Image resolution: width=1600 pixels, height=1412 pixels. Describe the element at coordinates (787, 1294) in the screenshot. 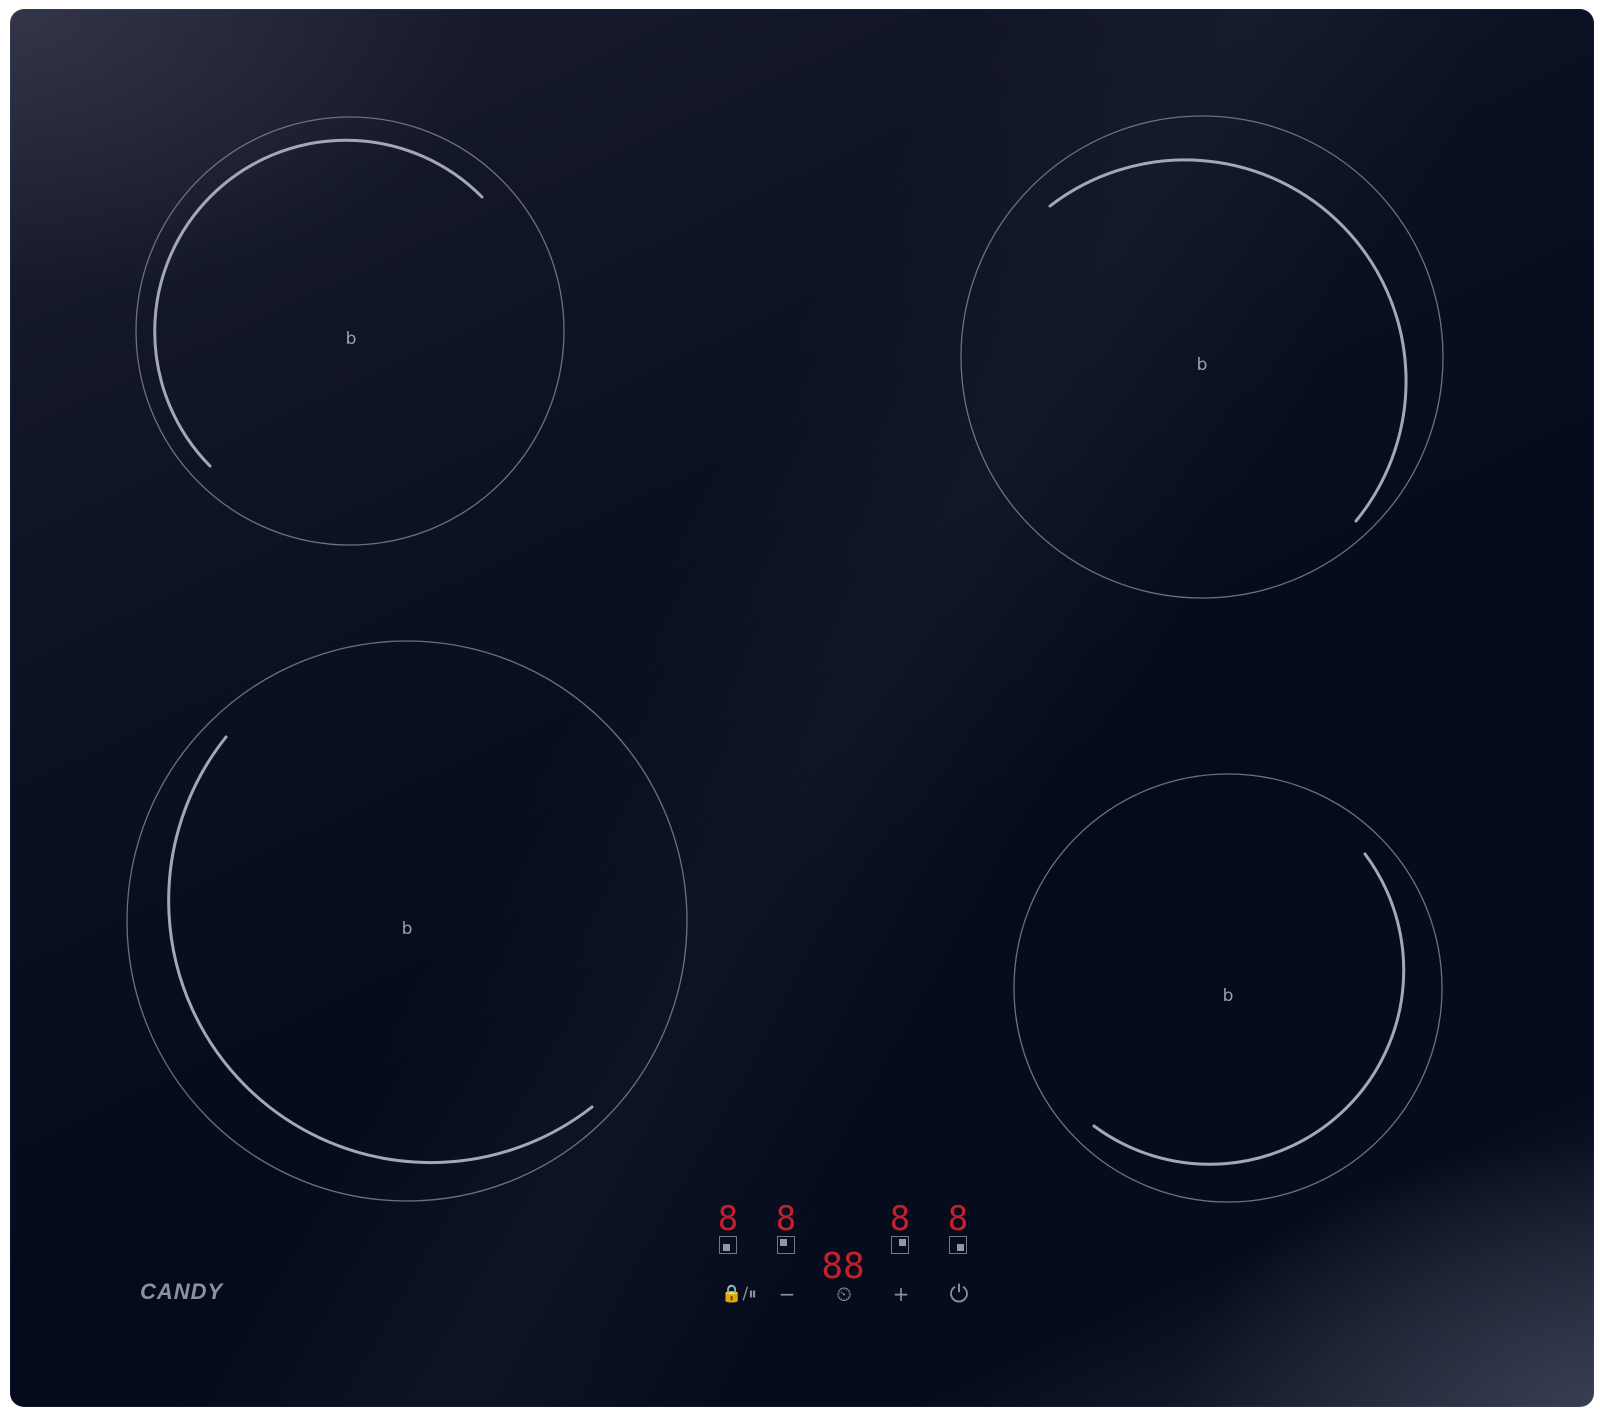

I see `minus-button: −` at that location.